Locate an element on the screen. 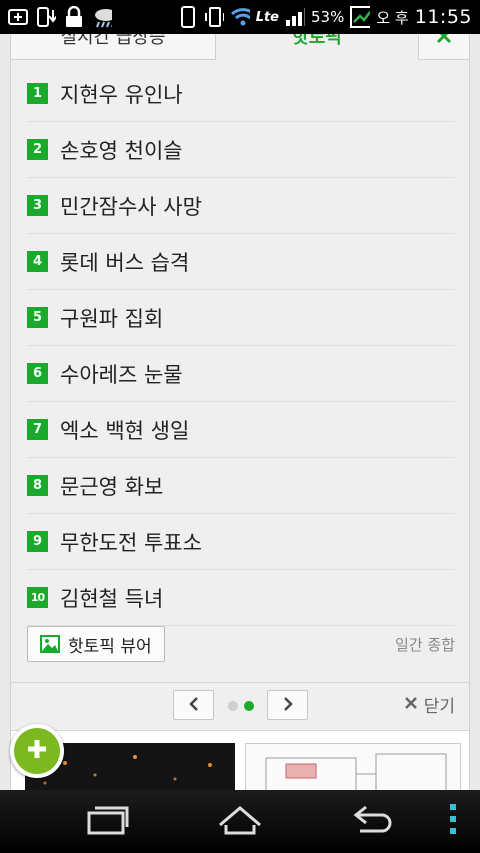 Image resolution: width=480 pixels, height=853 pixels. tab-bar: 실시간 급상승 핫토픽 is located at coordinates (241, 47).